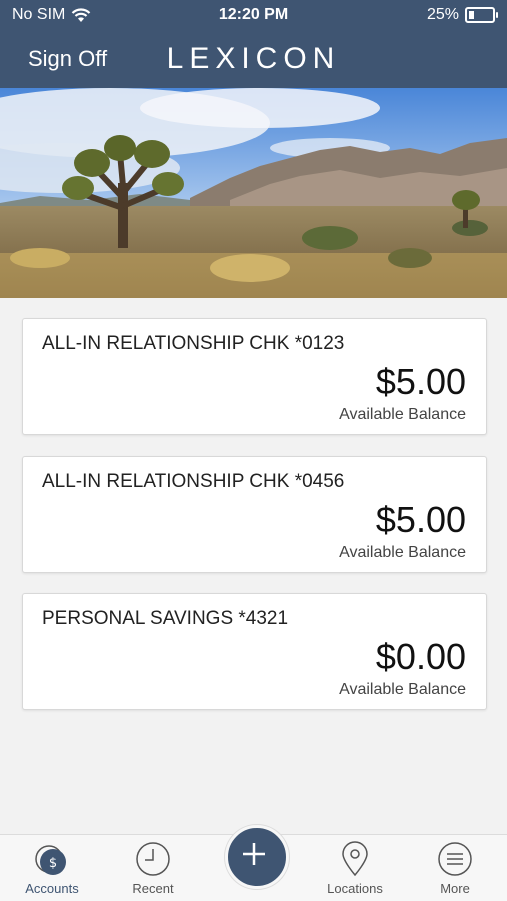  Describe the element at coordinates (165, 618) in the screenshot. I see `account-name: PERSONAL SAVINGS *4321` at that location.